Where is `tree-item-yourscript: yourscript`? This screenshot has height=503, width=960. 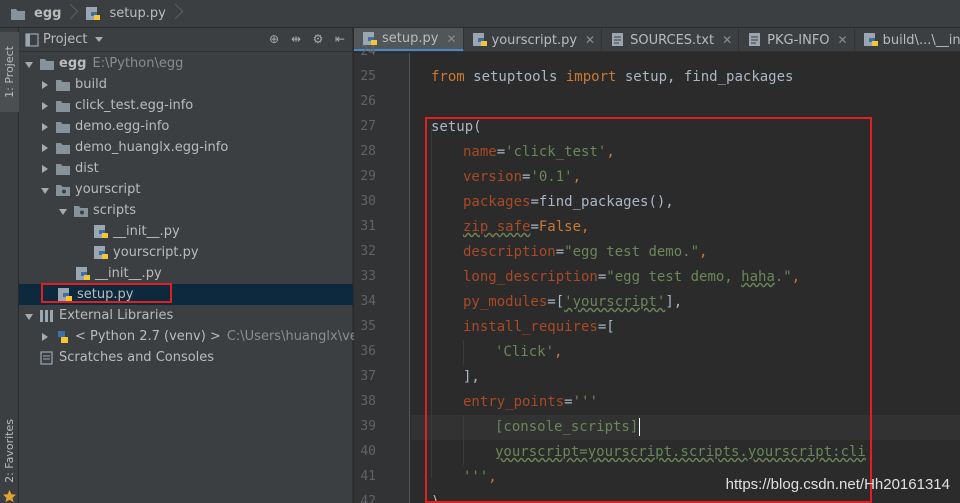 tree-item-yourscript: yourscript is located at coordinates (186, 189).